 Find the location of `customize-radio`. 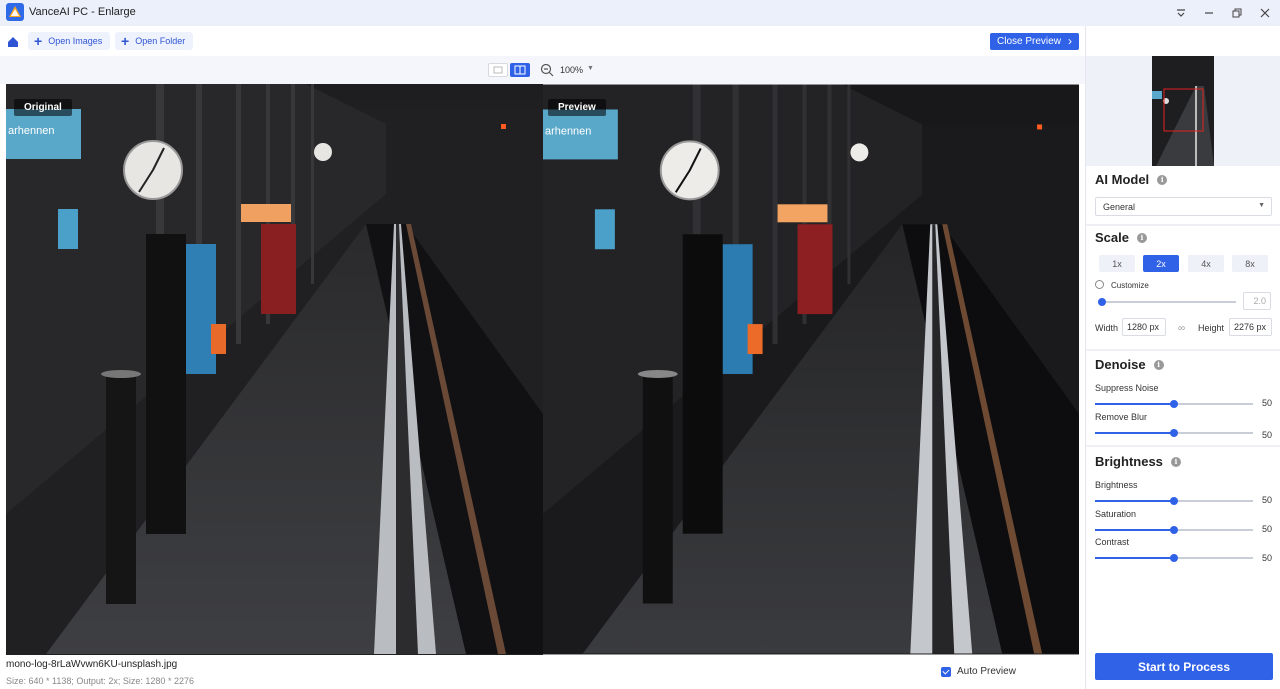

customize-radio is located at coordinates (1099, 284).